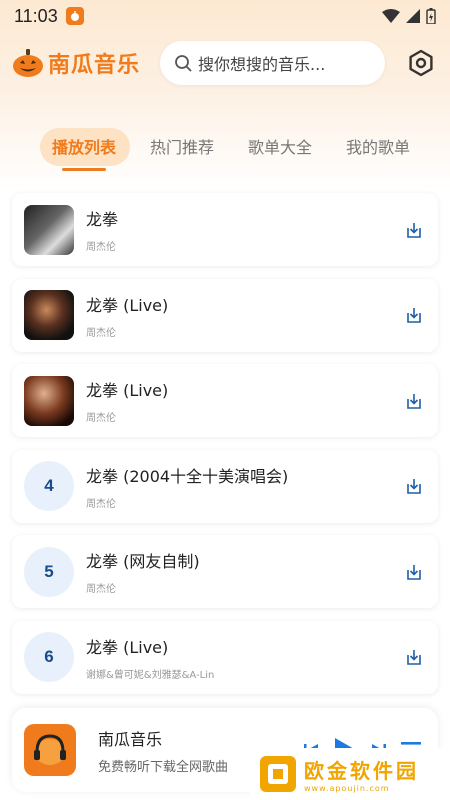  What do you see at coordinates (225, 229) in the screenshot?
I see `song-row: 龙拳 周杰伦` at bounding box center [225, 229].